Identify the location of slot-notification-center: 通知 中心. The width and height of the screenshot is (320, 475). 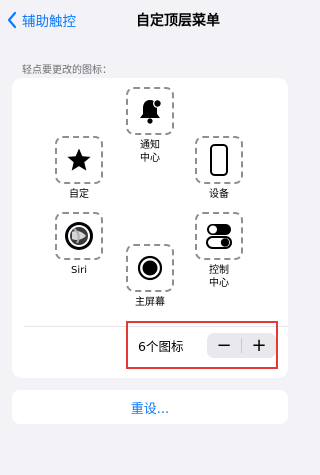
(150, 126).